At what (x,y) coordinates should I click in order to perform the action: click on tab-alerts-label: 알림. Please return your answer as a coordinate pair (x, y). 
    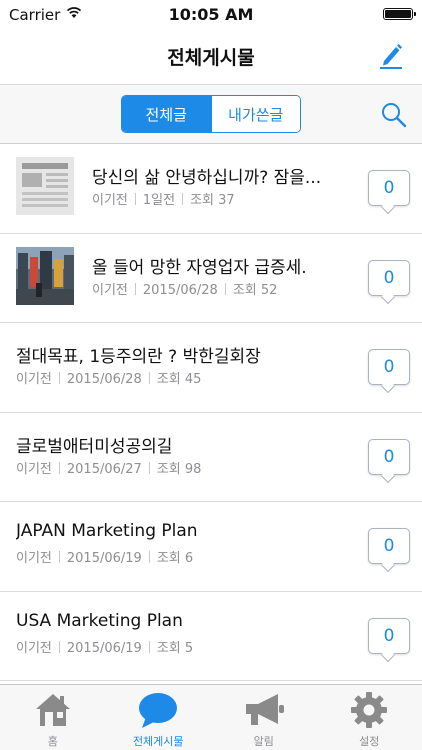
    Looking at the image, I should click on (263, 741).